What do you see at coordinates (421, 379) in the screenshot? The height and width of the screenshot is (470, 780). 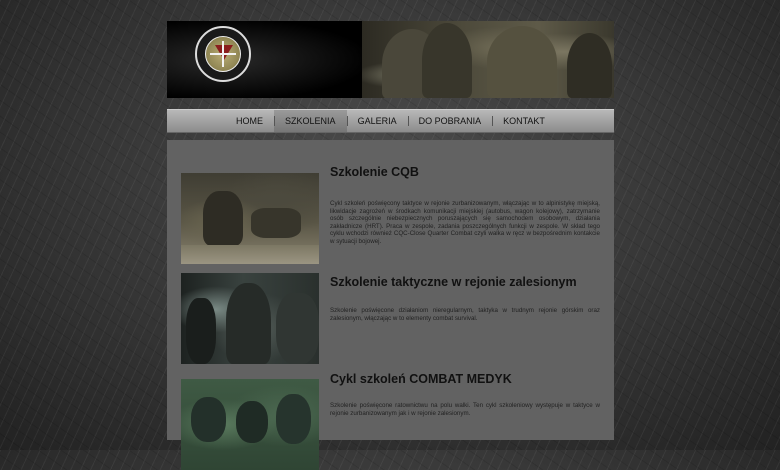 I see `article-title: Cykl szkoleń COMBAT MEDYK` at bounding box center [421, 379].